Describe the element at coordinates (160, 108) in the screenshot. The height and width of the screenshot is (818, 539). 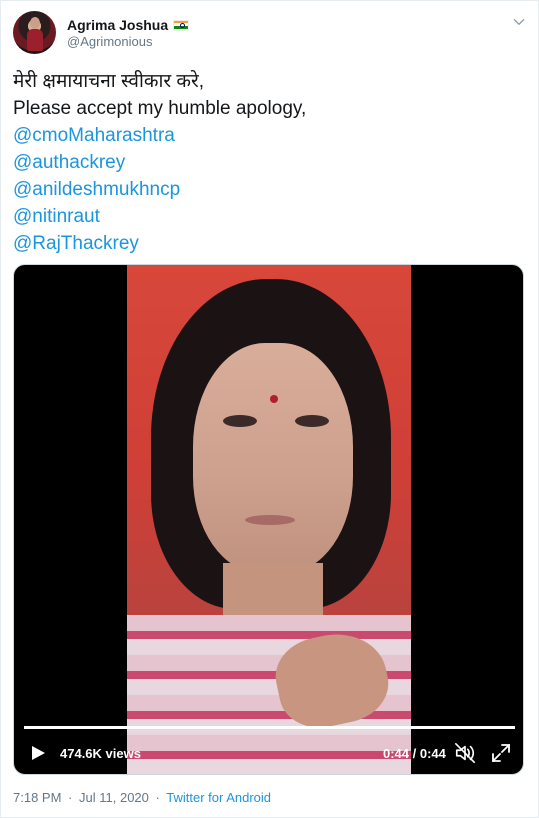
I see `tweet-line-english: Please accept my humble apology,` at that location.